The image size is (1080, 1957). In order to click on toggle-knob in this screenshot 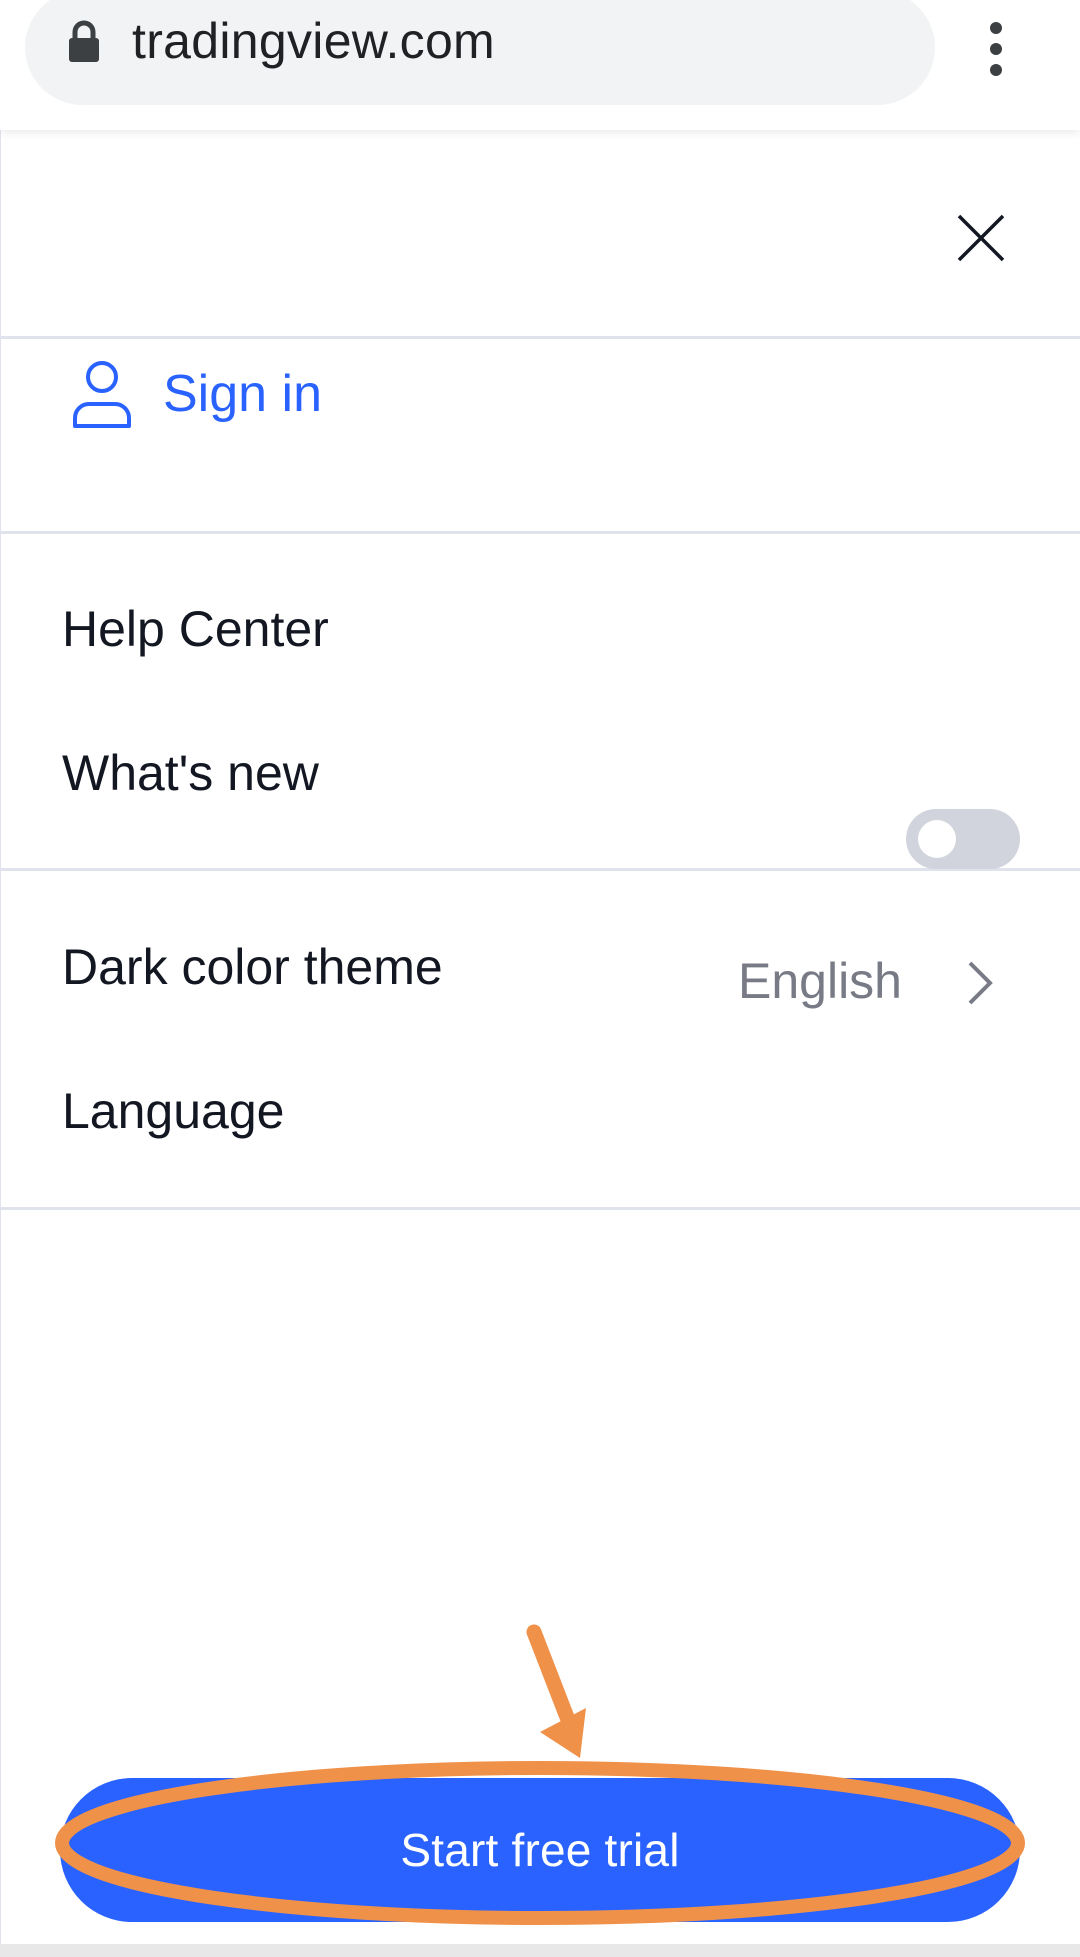, I will do `click(937, 839)`.